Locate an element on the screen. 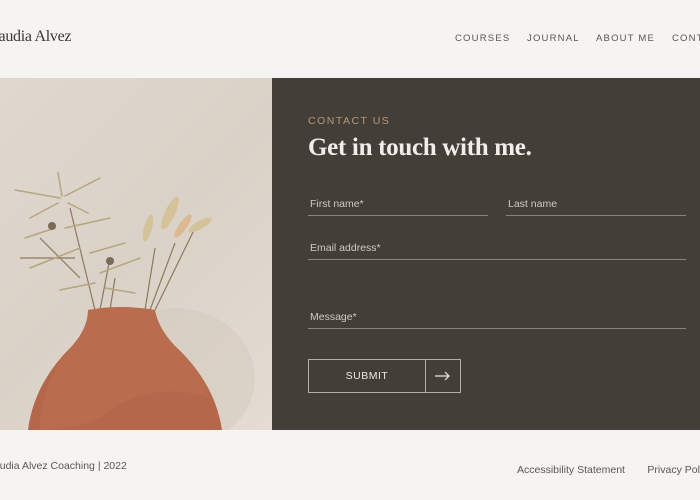 The height and width of the screenshot is (500, 700). nav-journal: JOURNAL is located at coordinates (561, 38).